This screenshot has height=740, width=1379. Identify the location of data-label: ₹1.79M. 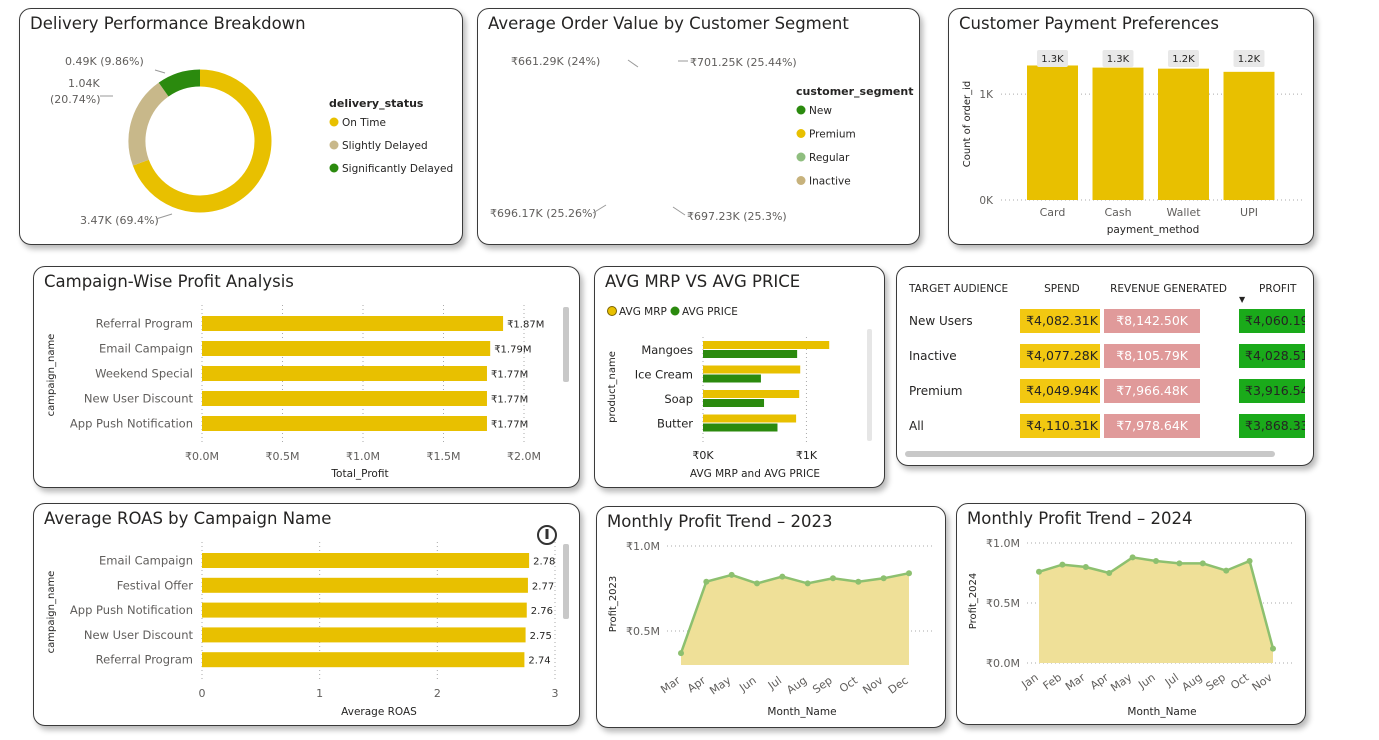
(512, 350).